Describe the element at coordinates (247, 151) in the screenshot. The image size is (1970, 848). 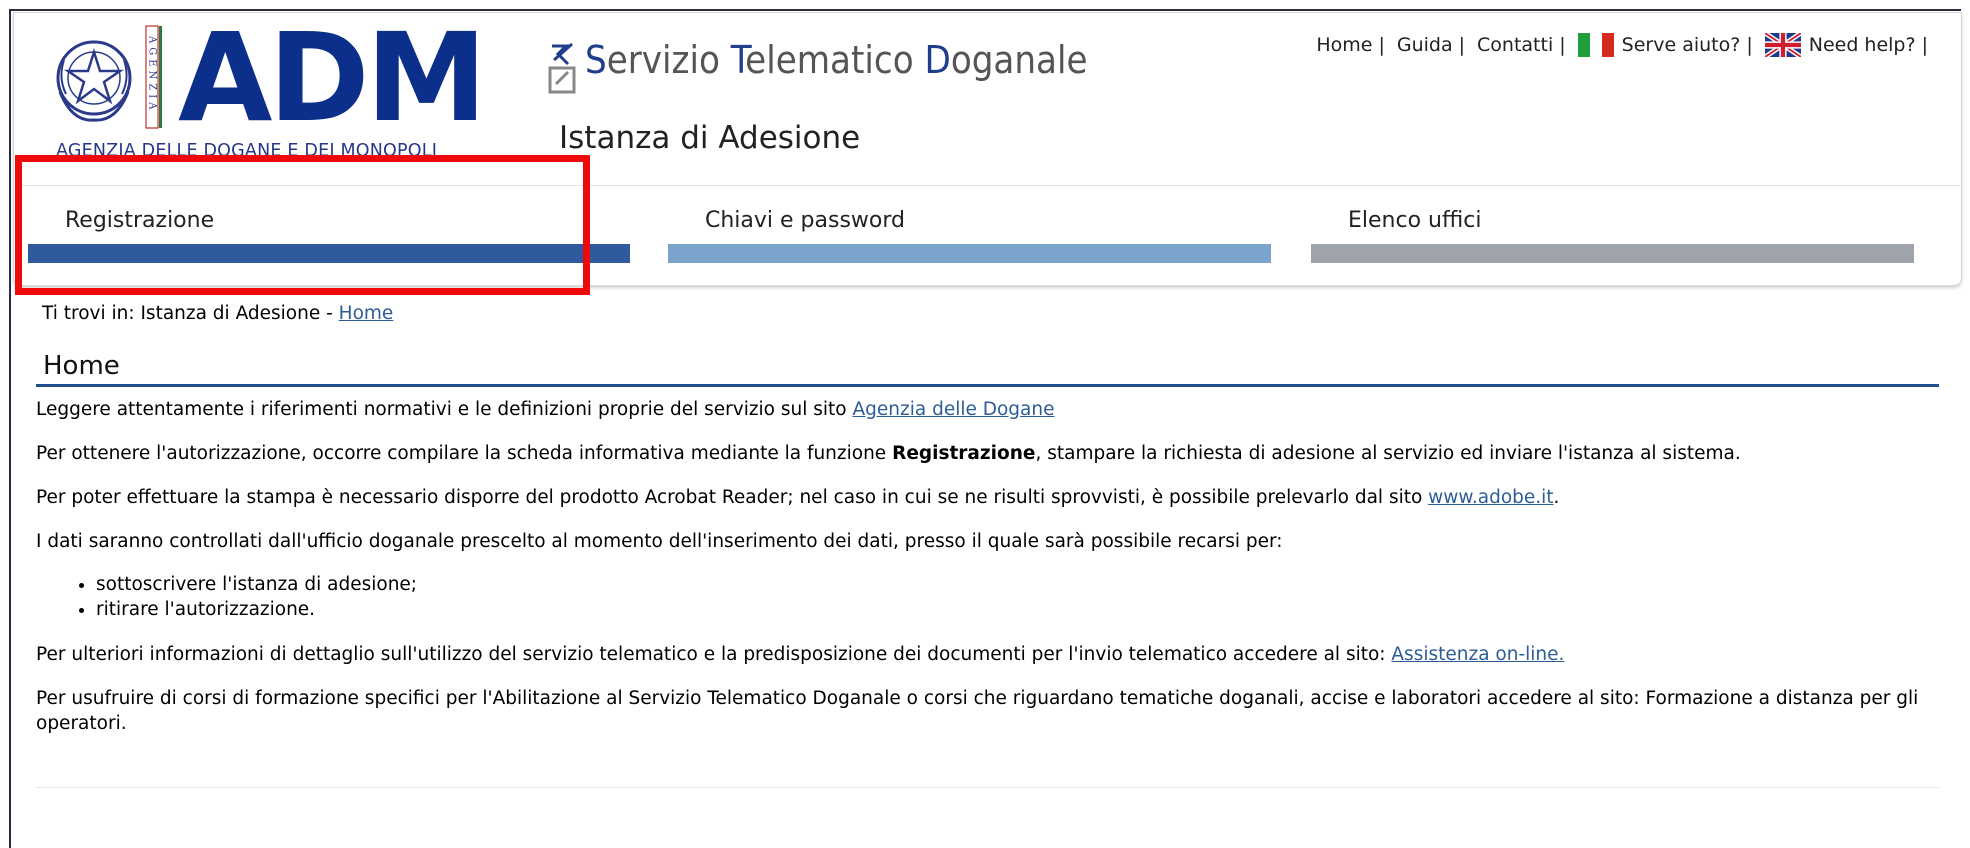
I see `logo-caption: AGENZIA DELLE DOGANE E DEI MONOPOLI` at that location.